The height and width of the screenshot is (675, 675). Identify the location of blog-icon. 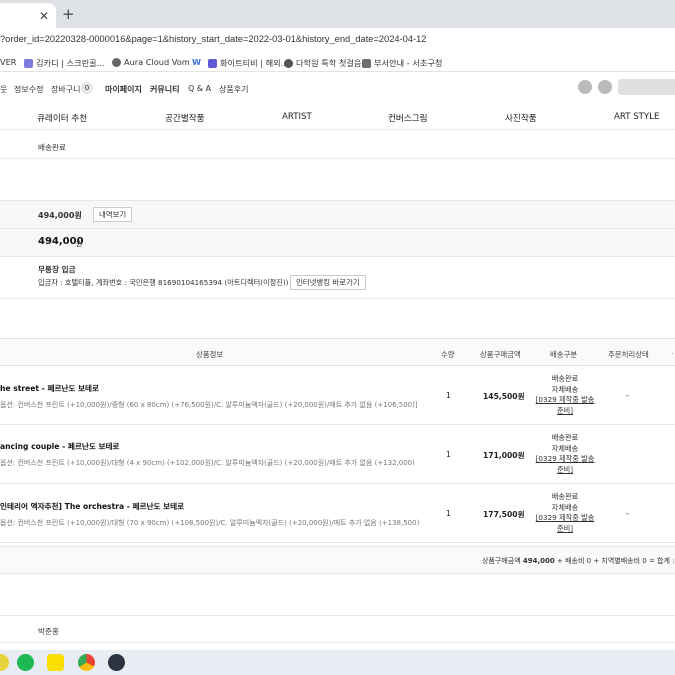
(605, 87).